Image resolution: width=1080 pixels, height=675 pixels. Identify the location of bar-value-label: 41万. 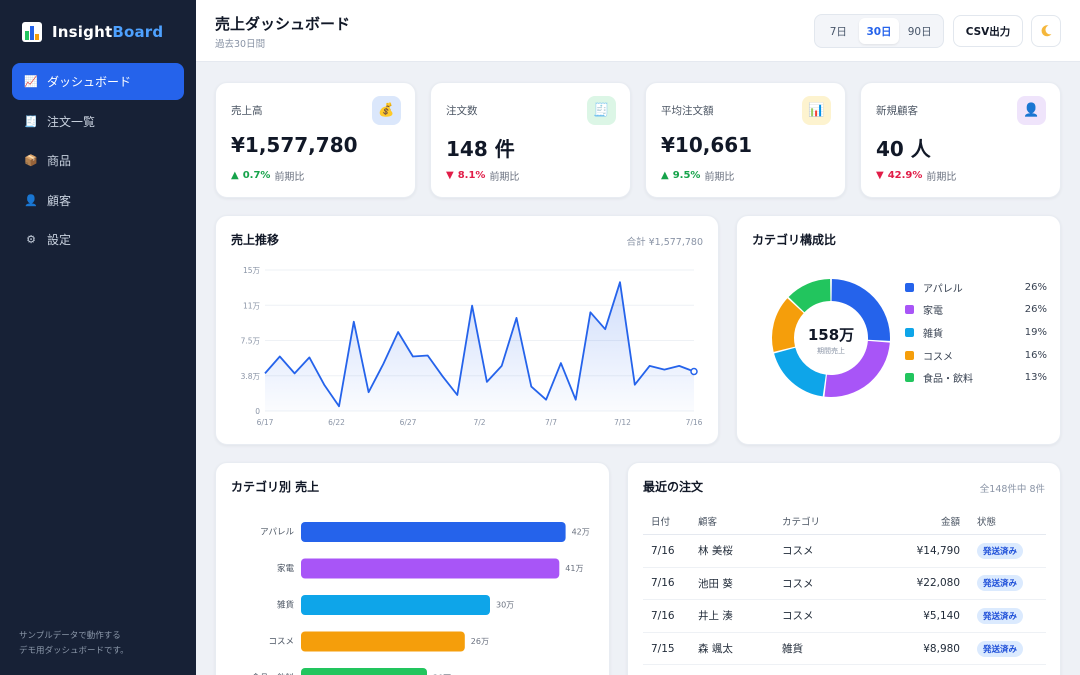
(574, 568).